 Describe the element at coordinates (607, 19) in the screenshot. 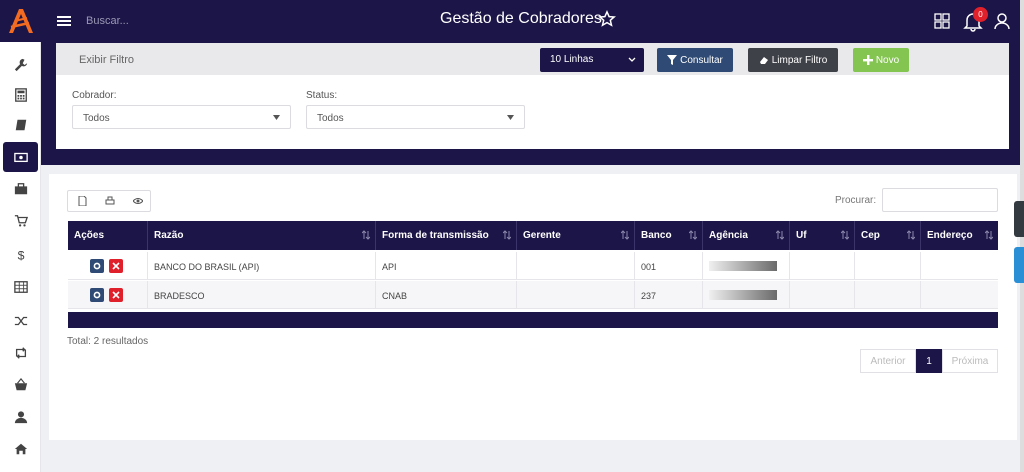

I see `star-icon` at that location.